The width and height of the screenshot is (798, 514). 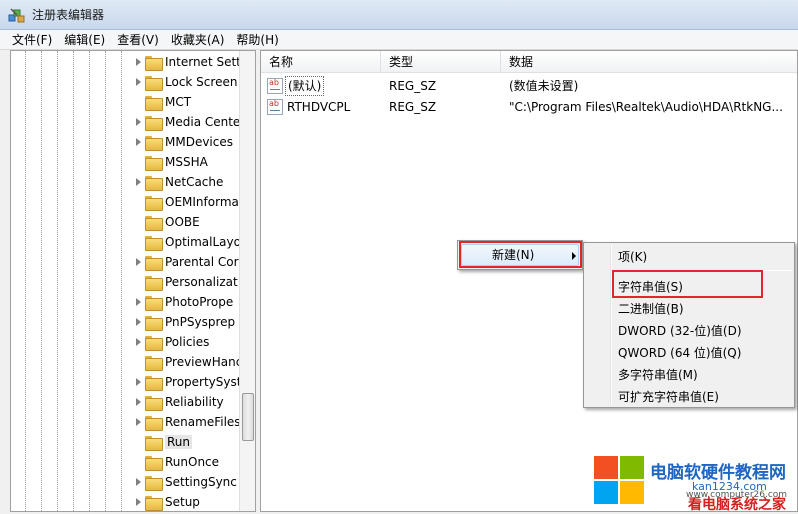 I want to click on submenu-item-key: 项(K), so click(x=632, y=257).